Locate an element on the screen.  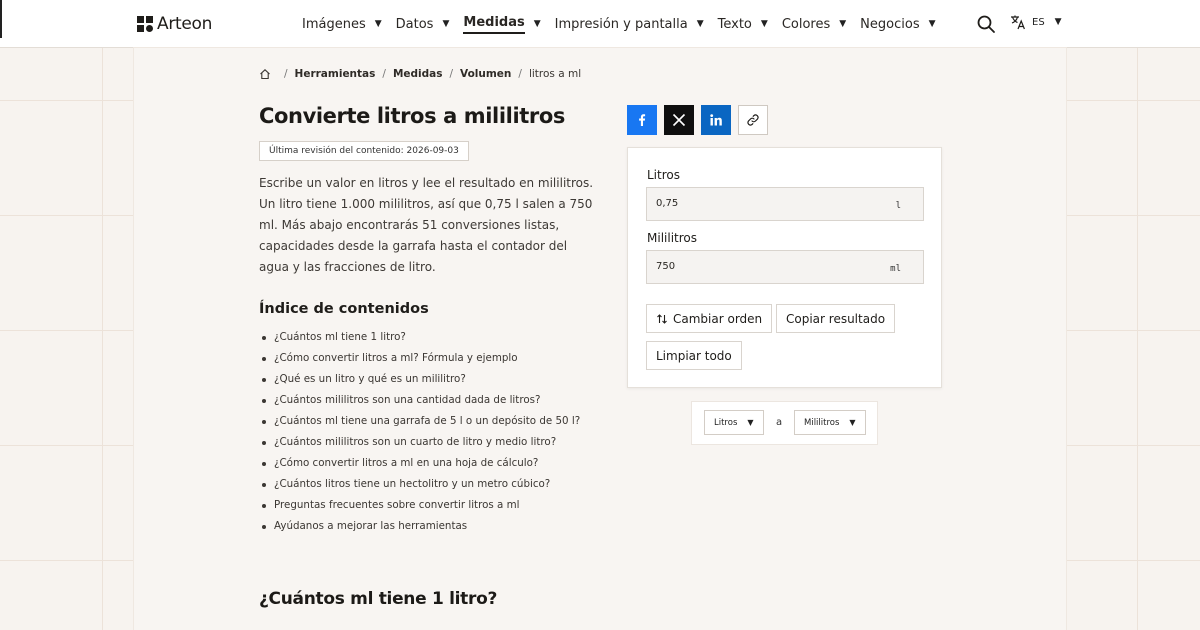
to-unit-select: Mililitros ▼ is located at coordinates (830, 422).